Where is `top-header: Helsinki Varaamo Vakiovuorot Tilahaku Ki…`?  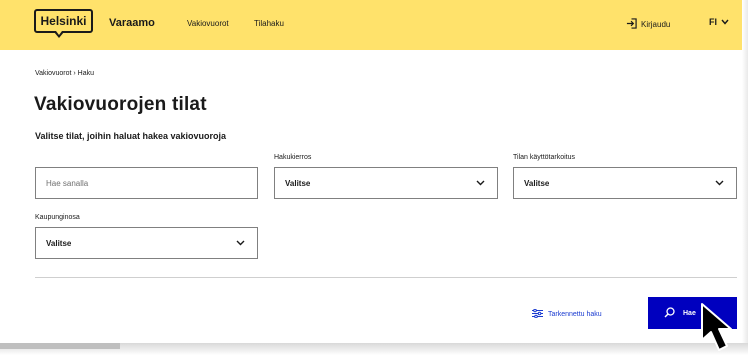
top-header: Helsinki Varaamo Vakiovuorot Tilahaku Ki… is located at coordinates (371, 25).